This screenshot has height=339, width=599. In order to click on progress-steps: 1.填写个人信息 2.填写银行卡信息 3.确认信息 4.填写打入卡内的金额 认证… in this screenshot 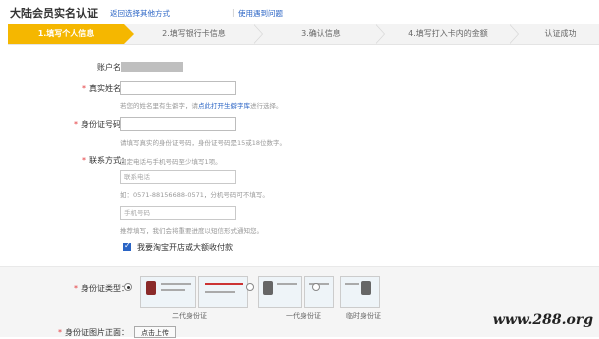, I will do `click(303, 34)`.